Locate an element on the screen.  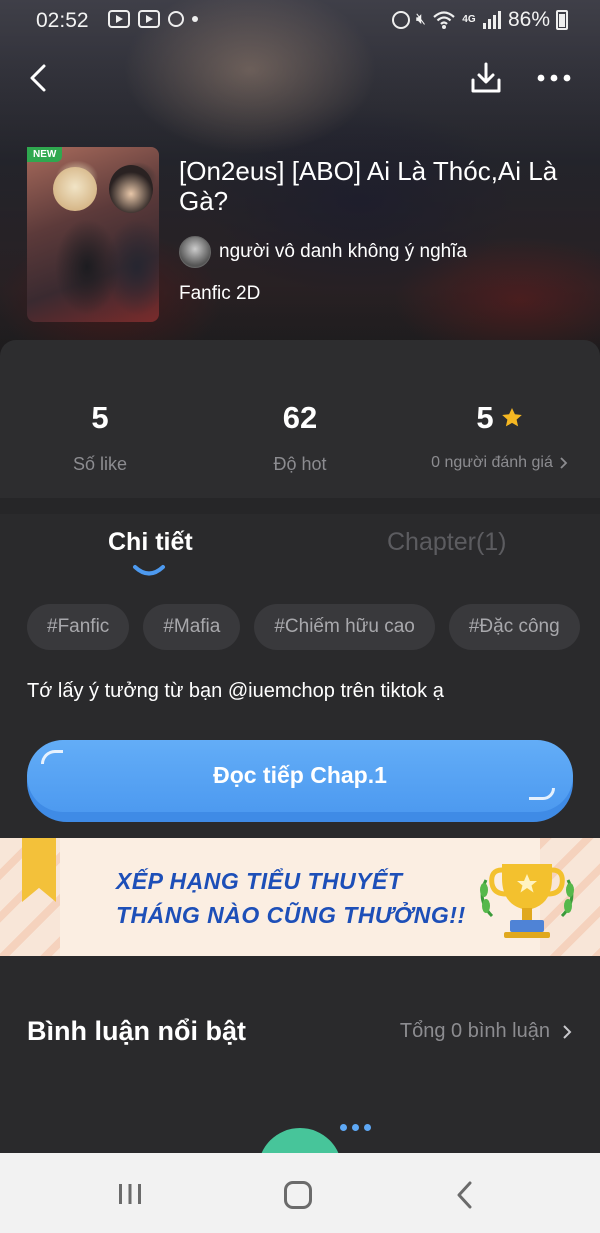
continue-reading-button: Đọc tiếp Chap.1 is located at coordinates (300, 781).